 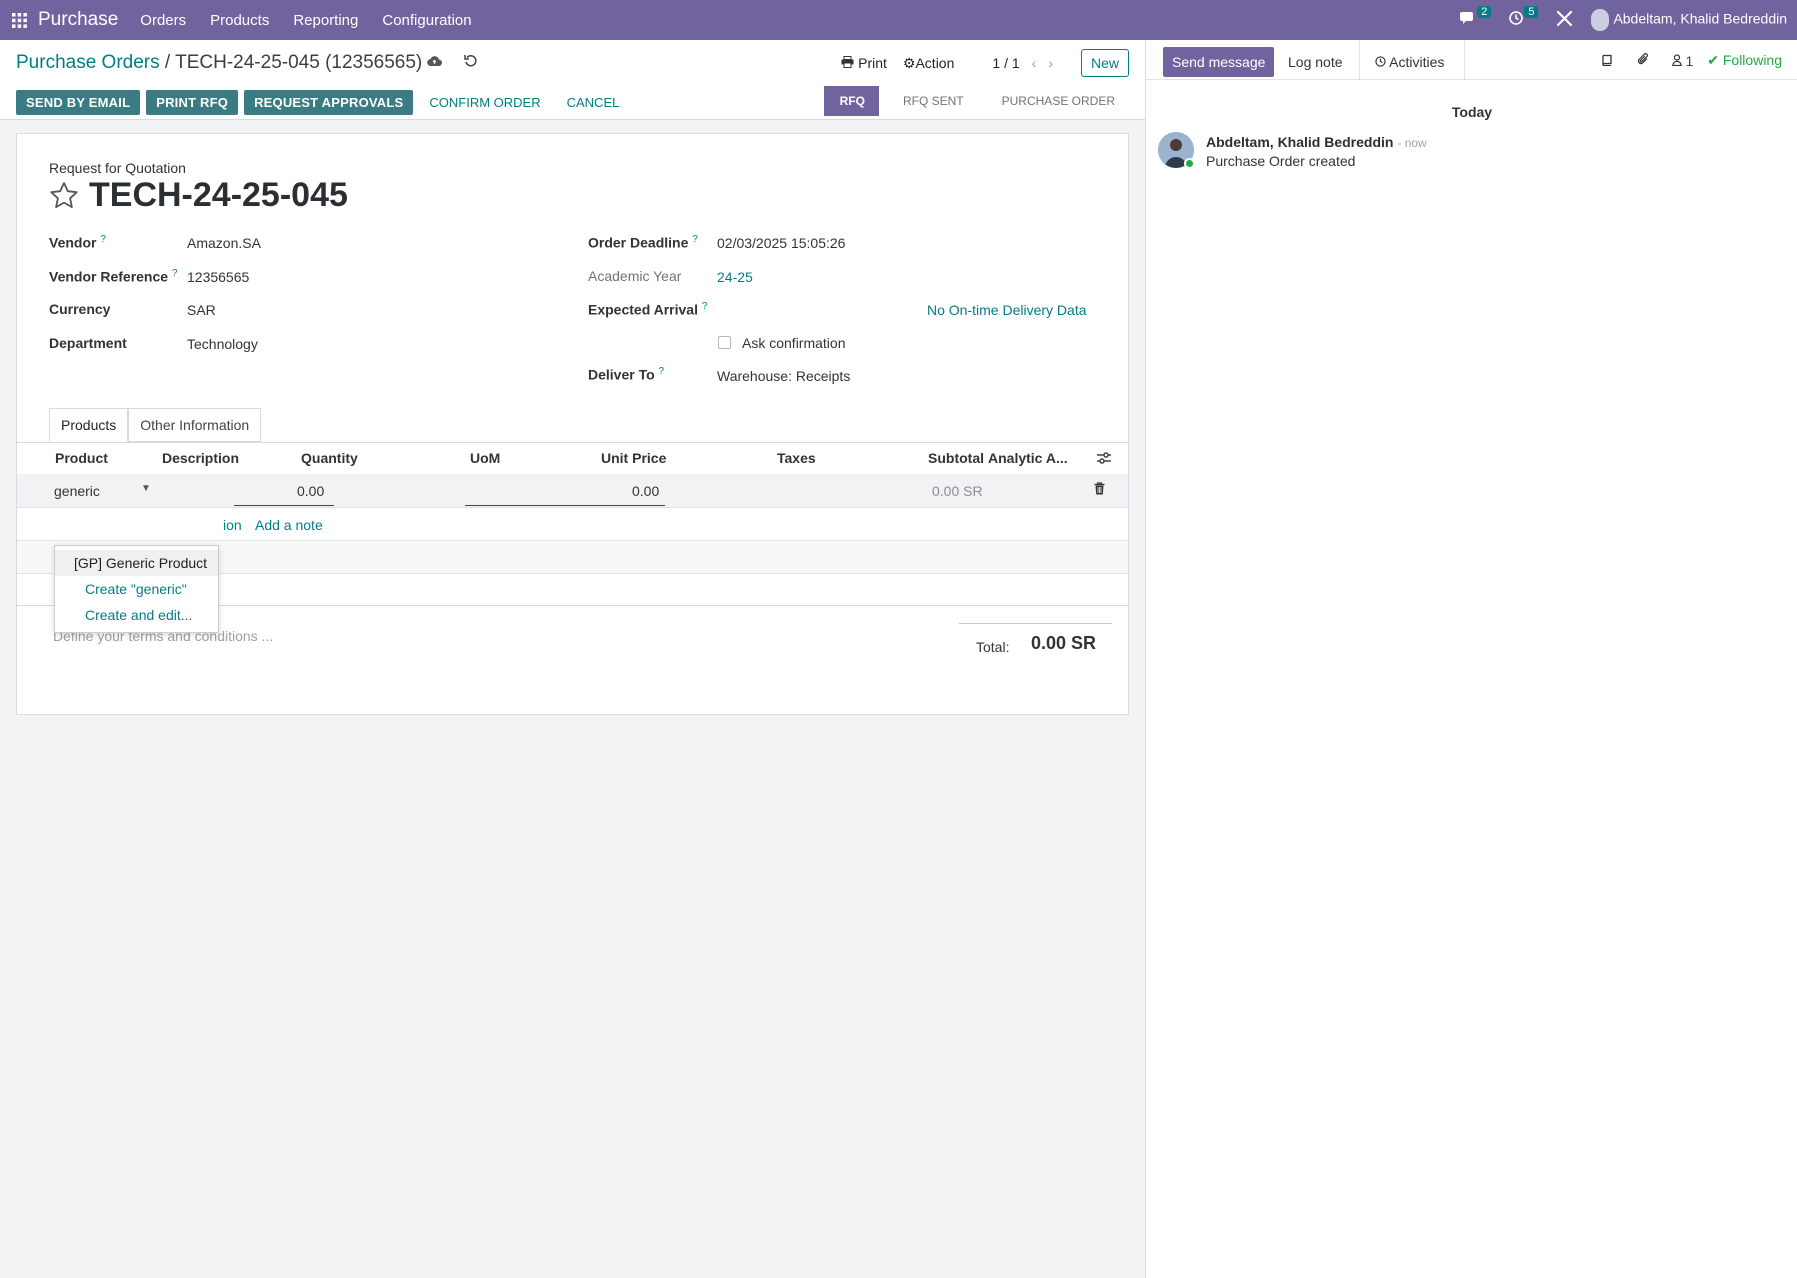 I want to click on request-approvals-button: REQUEST APPROVALS, so click(x=329, y=102).